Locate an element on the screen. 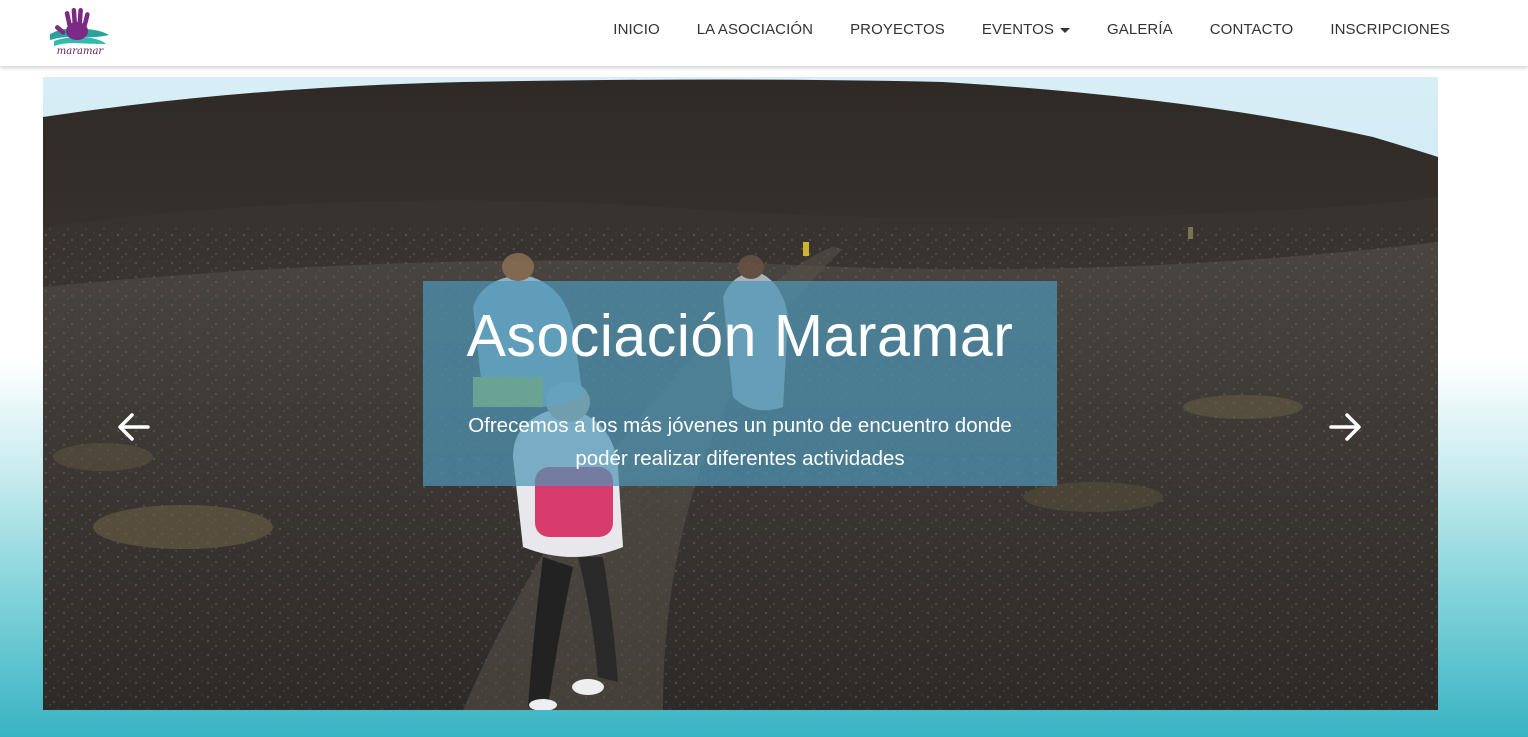 Image resolution: width=1528 pixels, height=737 pixels. nav-item-label: EVENTOS is located at coordinates (1018, 29).